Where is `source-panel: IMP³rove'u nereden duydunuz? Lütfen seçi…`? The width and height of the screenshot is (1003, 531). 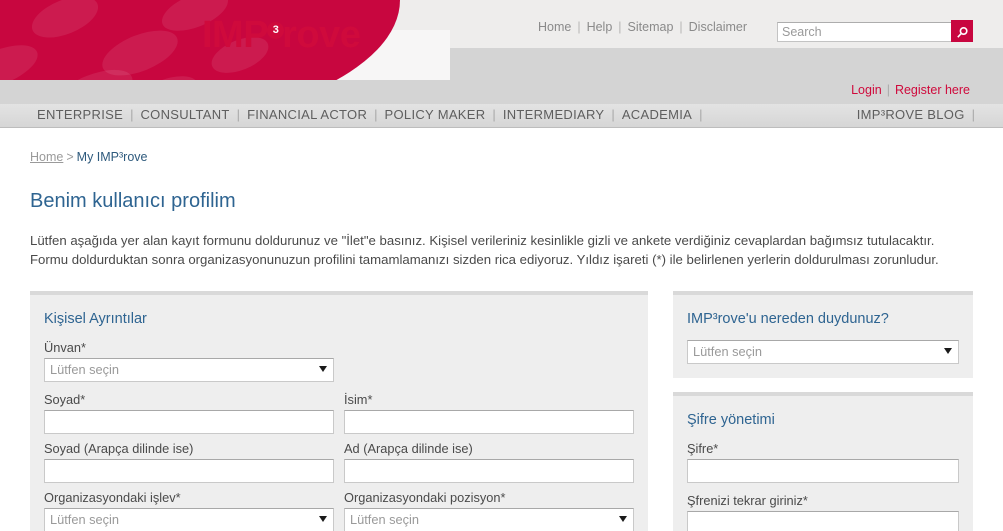
source-panel: IMP³rove'u nereden duydunuz? Lütfen seçi… is located at coordinates (823, 334).